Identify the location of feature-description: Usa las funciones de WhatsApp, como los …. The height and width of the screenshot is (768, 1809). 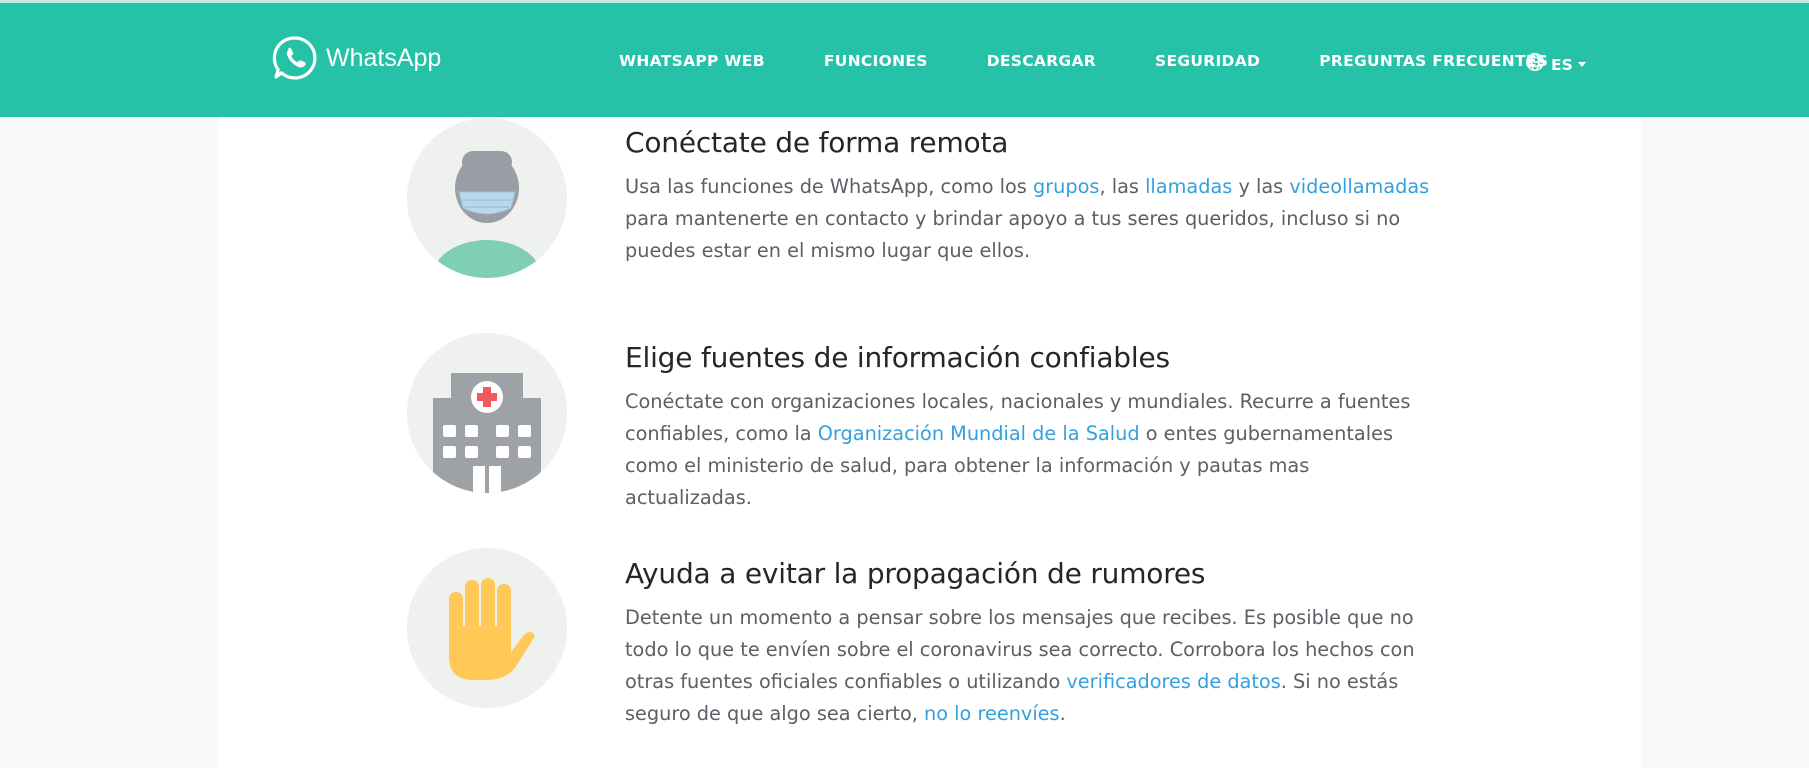
(1030, 219).